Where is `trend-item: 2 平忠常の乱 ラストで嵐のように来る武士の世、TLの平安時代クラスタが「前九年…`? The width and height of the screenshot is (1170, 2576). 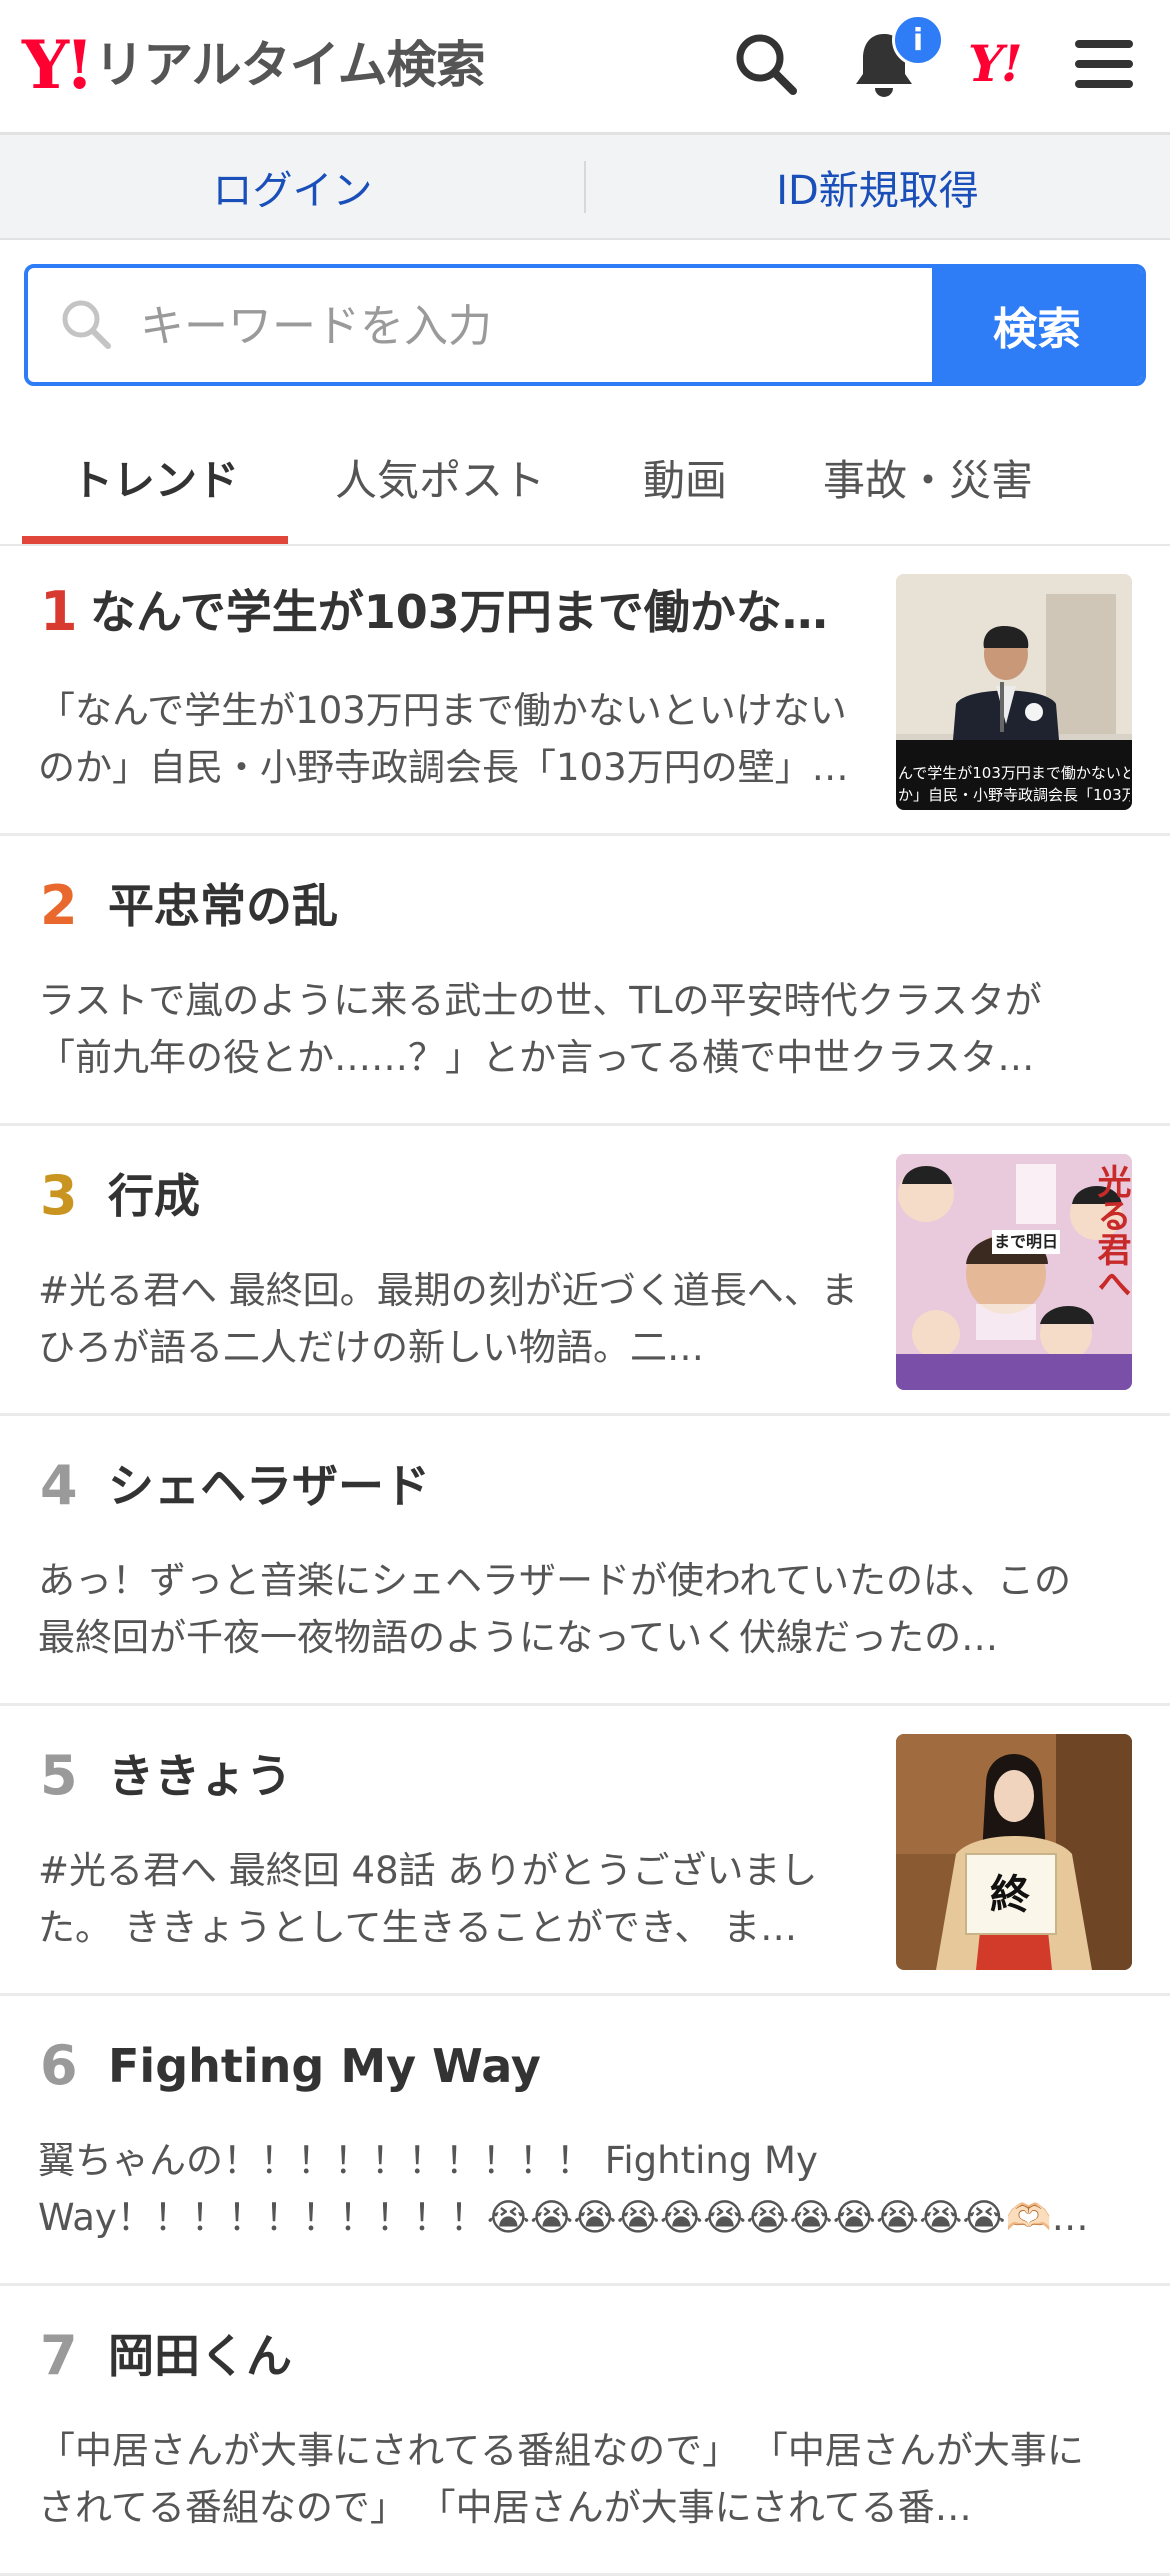
trend-item: 2 平忠常の乱 ラストで嵐のように来る武士の世、TLの平安時代クラスタが「前九年… is located at coordinates (585, 981).